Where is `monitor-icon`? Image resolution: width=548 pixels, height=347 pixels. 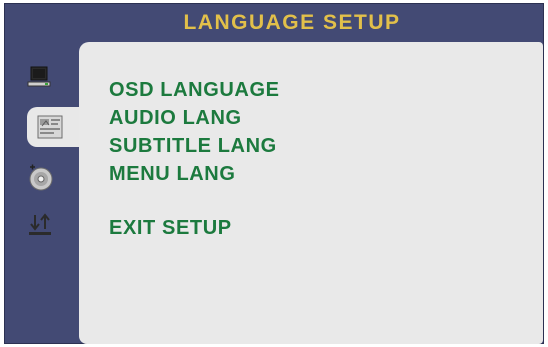
monitor-icon is located at coordinates (39, 76).